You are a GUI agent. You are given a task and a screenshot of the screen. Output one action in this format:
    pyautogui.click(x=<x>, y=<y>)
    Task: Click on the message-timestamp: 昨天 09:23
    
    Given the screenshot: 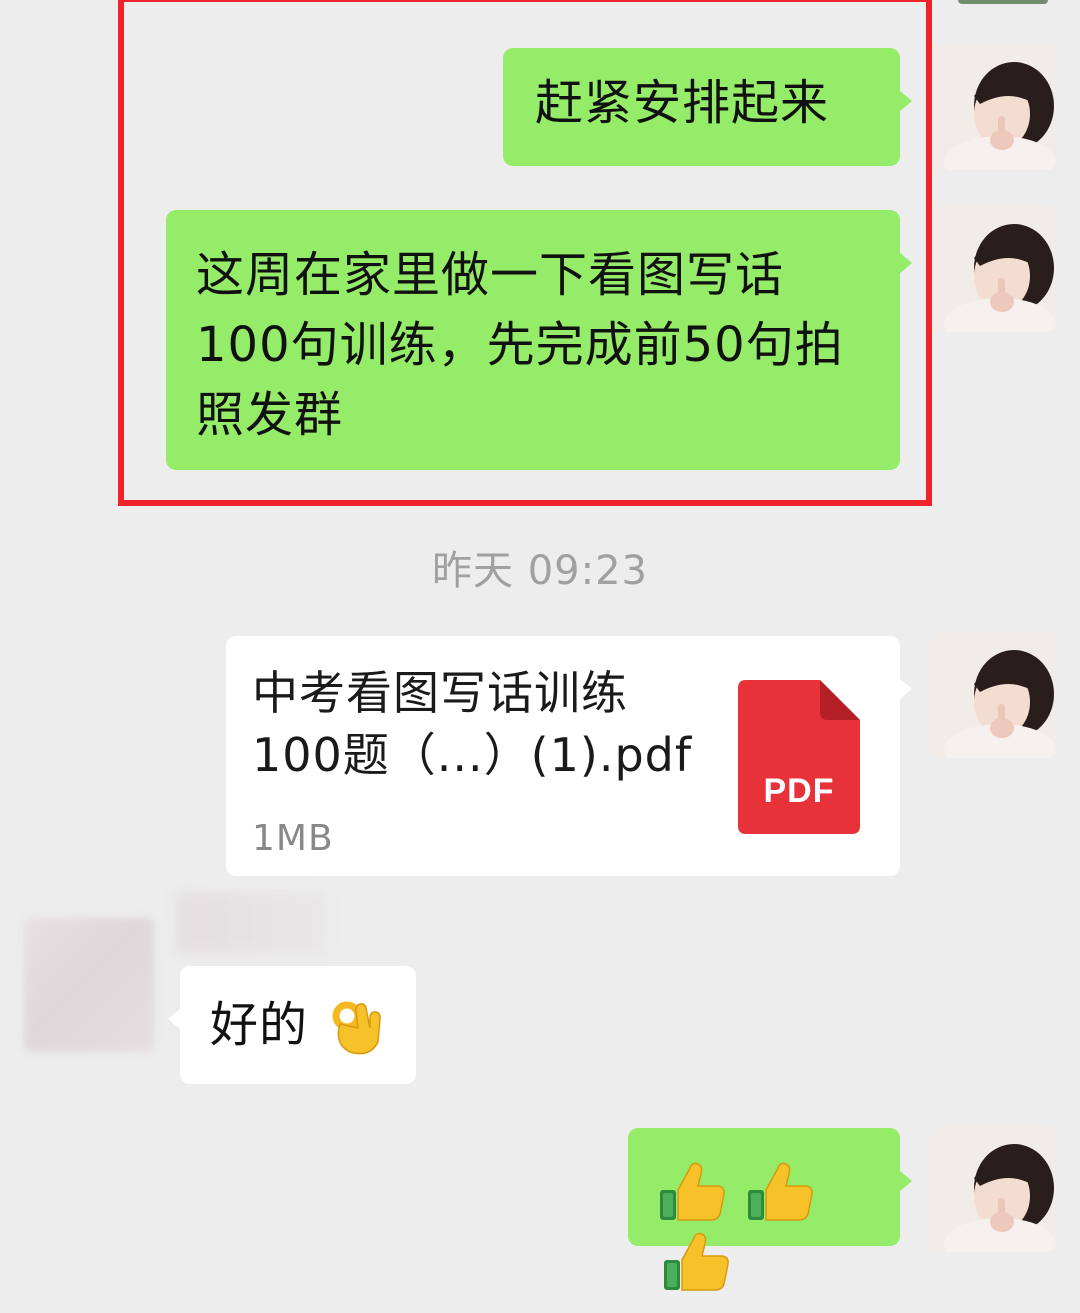 What is the action you would take?
    pyautogui.click(x=540, y=571)
    